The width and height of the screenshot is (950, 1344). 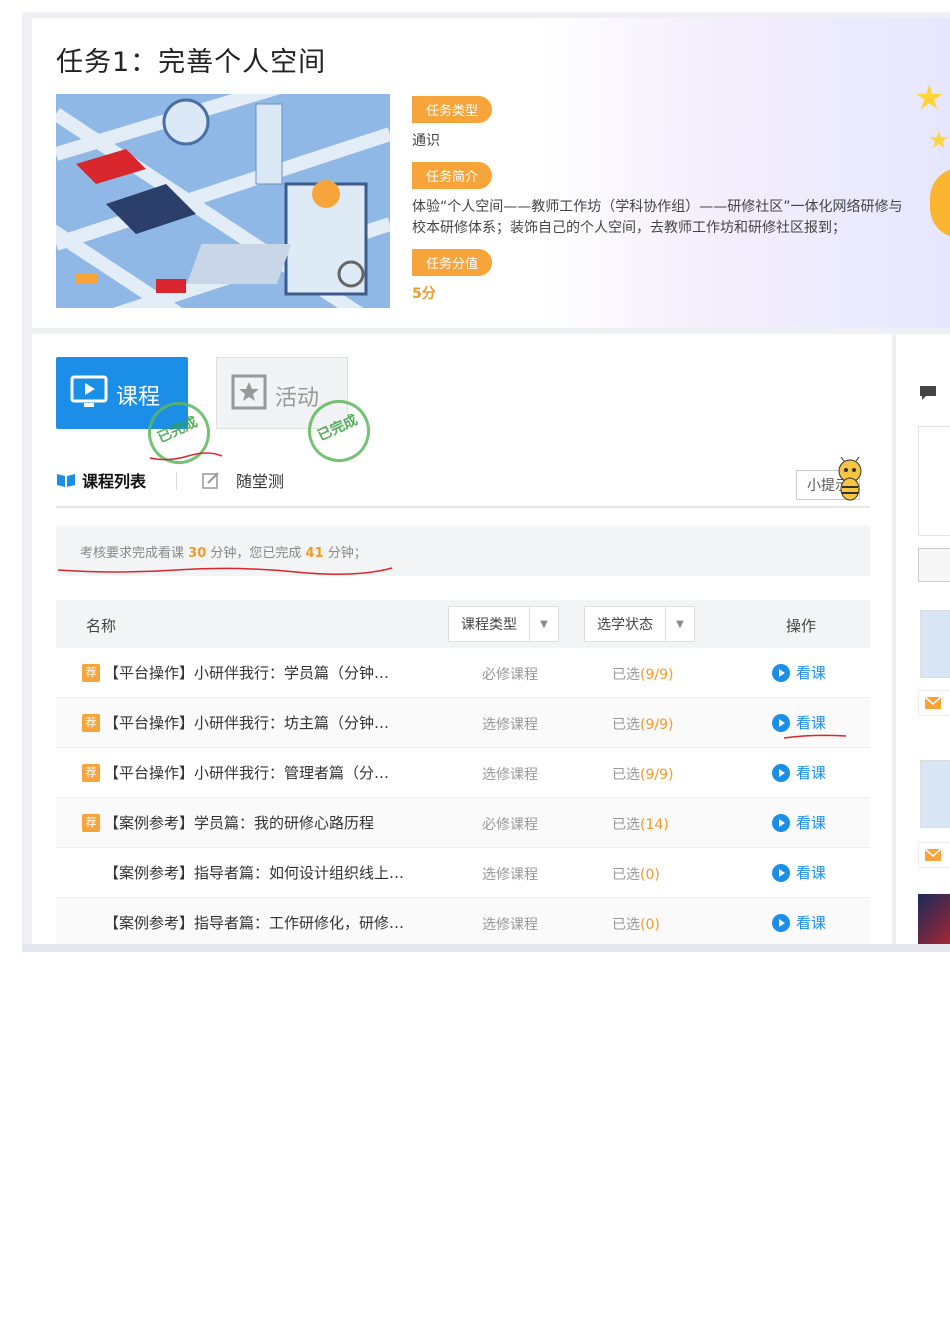 I want to click on table-row: 【案例参考】指导者篇：工作研修化，研修… 选修课程 已选(0) 看课, so click(x=463, y=923).